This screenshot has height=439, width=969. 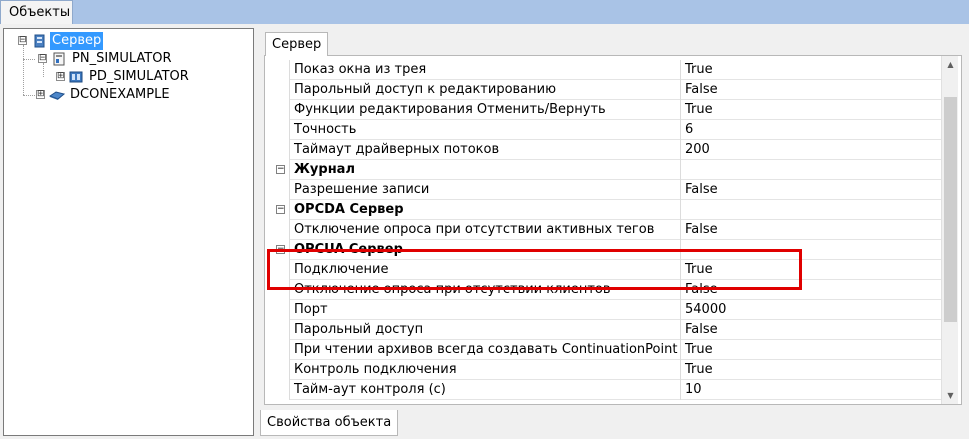 What do you see at coordinates (296, 44) in the screenshot?
I see `tab-server: Сервер` at bounding box center [296, 44].